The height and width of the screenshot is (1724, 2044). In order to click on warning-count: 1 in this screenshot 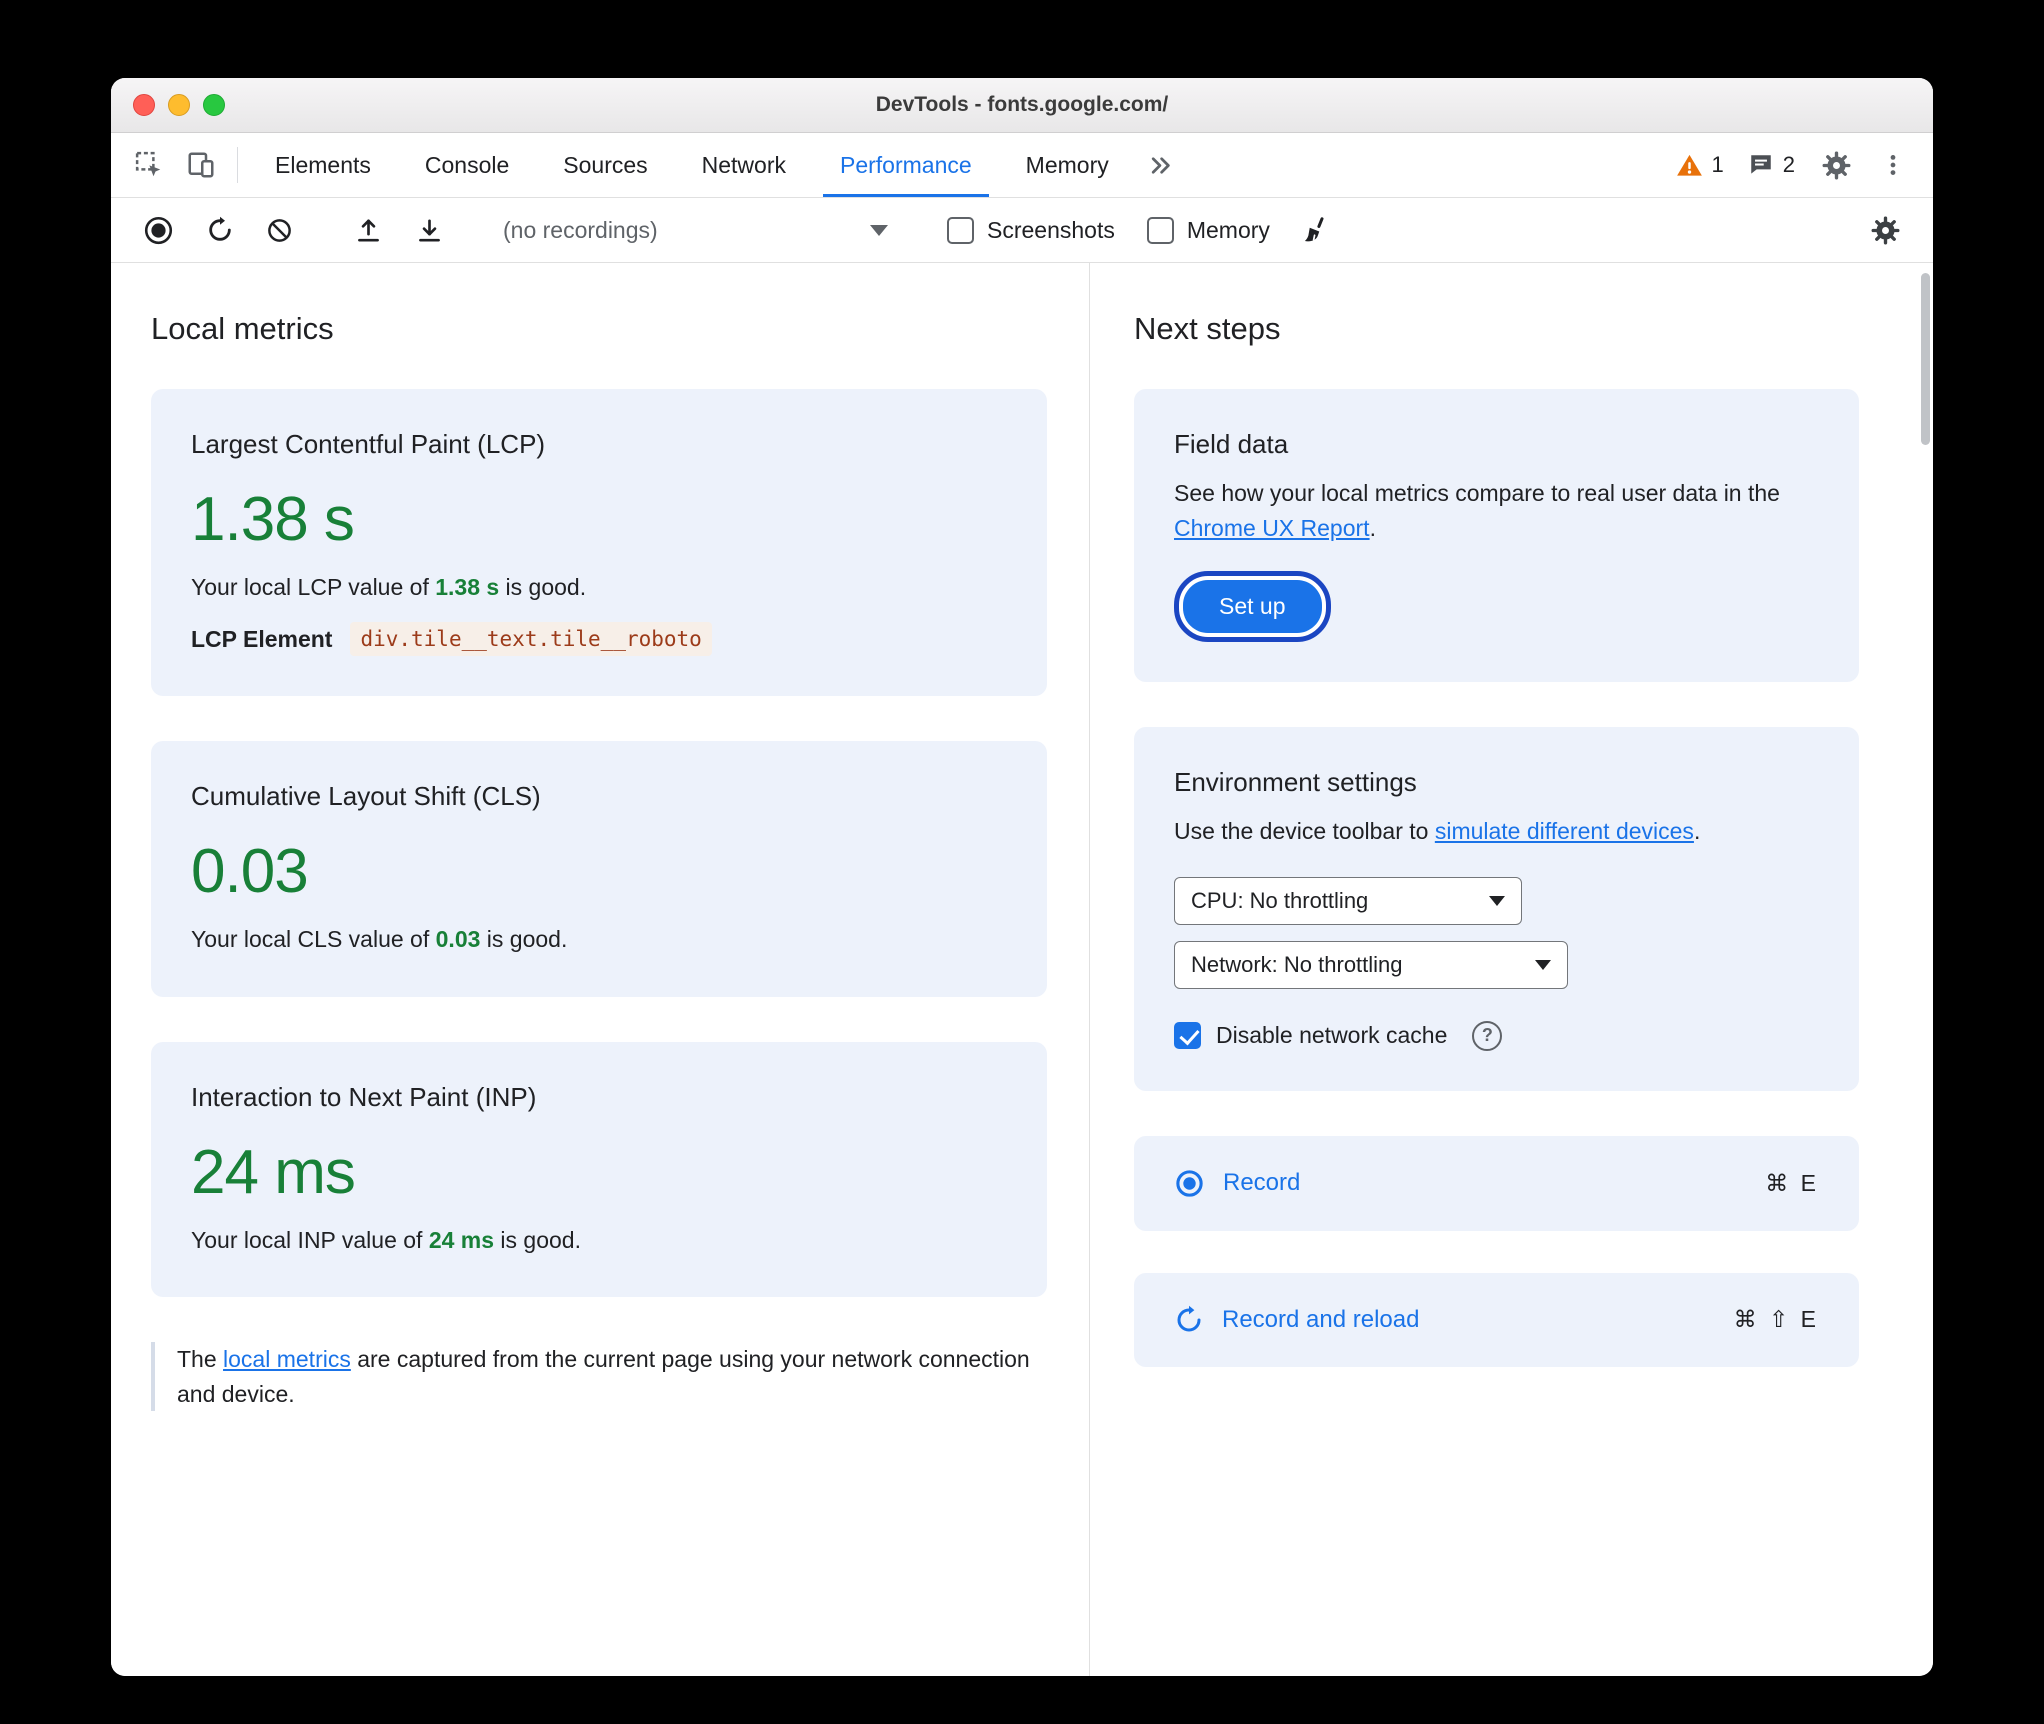, I will do `click(1717, 164)`.